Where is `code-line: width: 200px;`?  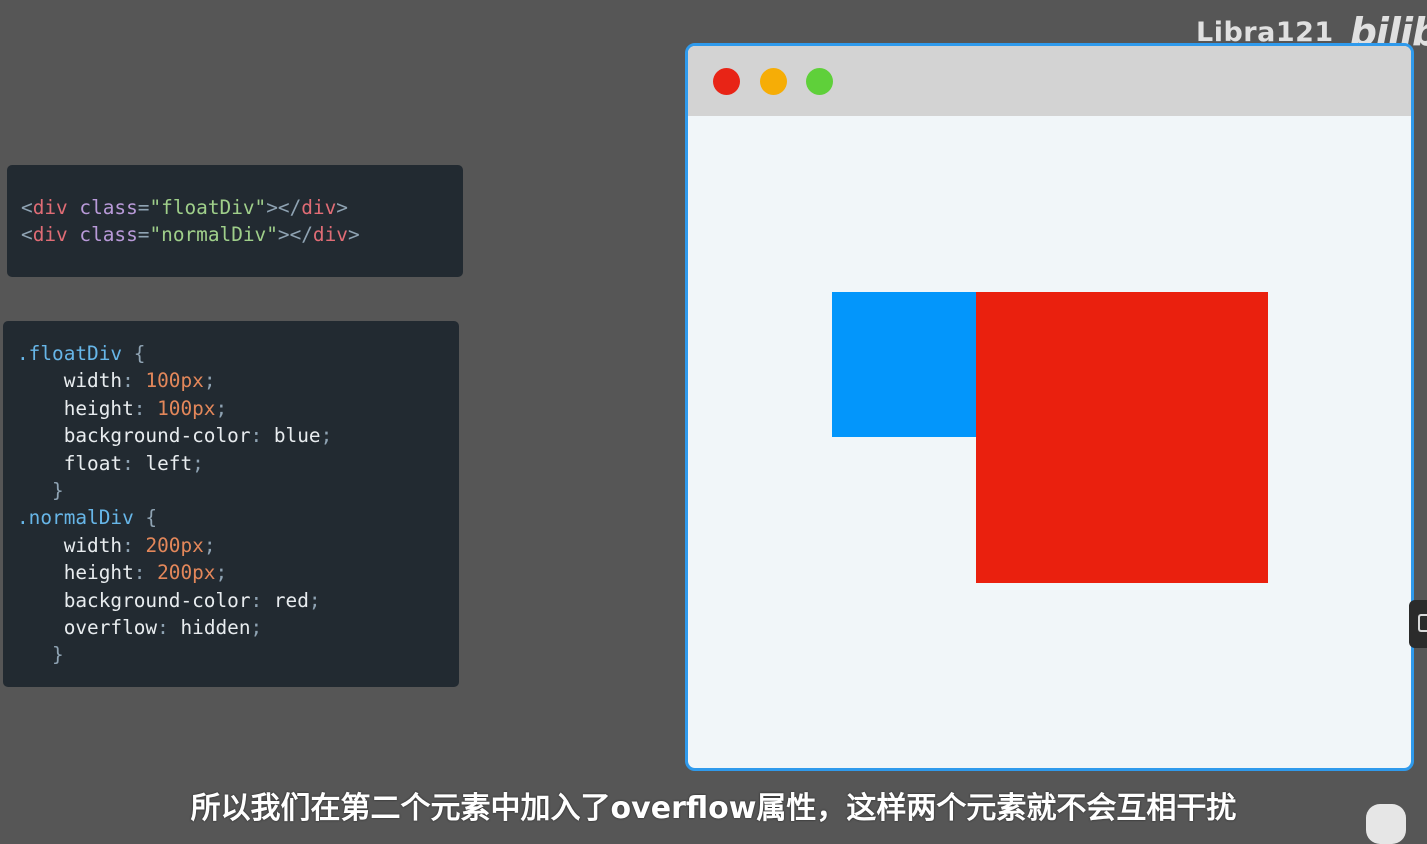
code-line: width: 200px; is located at coordinates (238, 545).